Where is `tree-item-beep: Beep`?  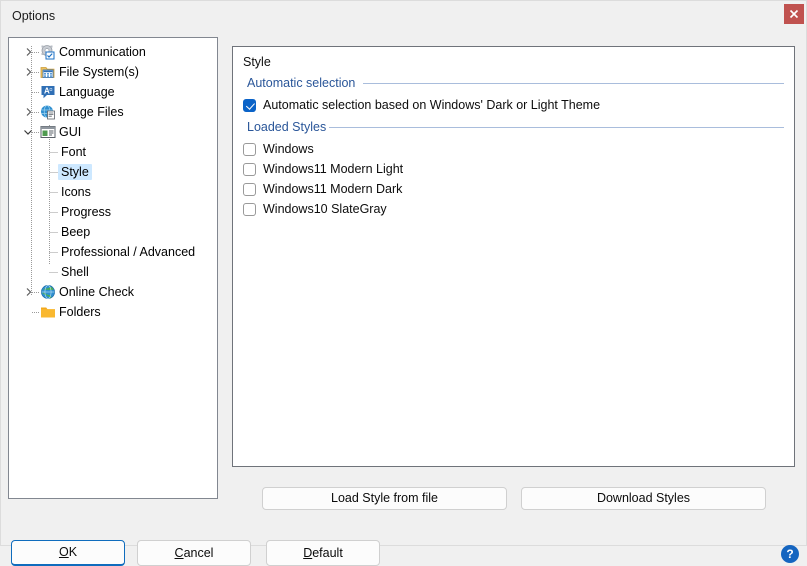 tree-item-beep: Beep is located at coordinates (113, 232).